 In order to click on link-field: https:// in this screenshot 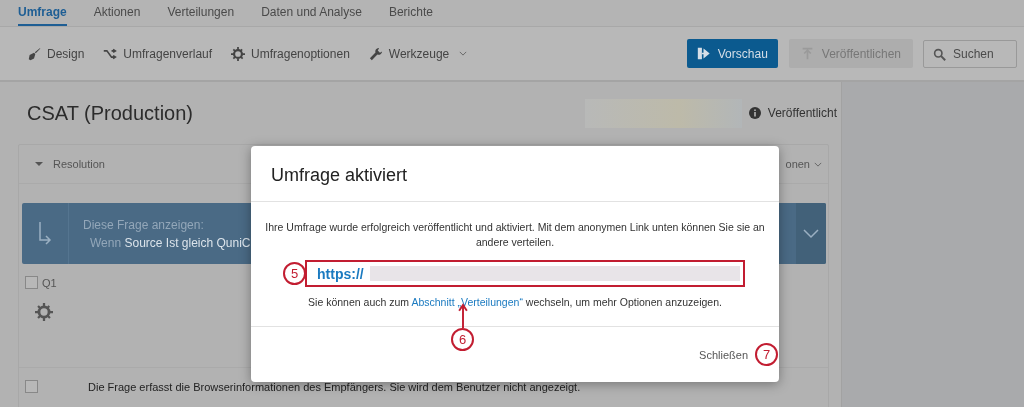, I will do `click(525, 273)`.